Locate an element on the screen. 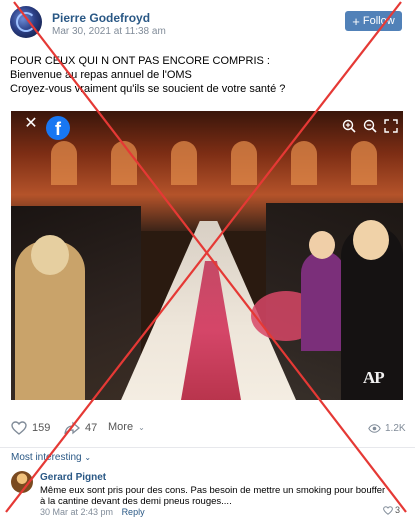 Image resolution: width=415 pixels, height=517 pixels. post-date: Mar 30, 2021 at 11:38 am is located at coordinates (109, 31).